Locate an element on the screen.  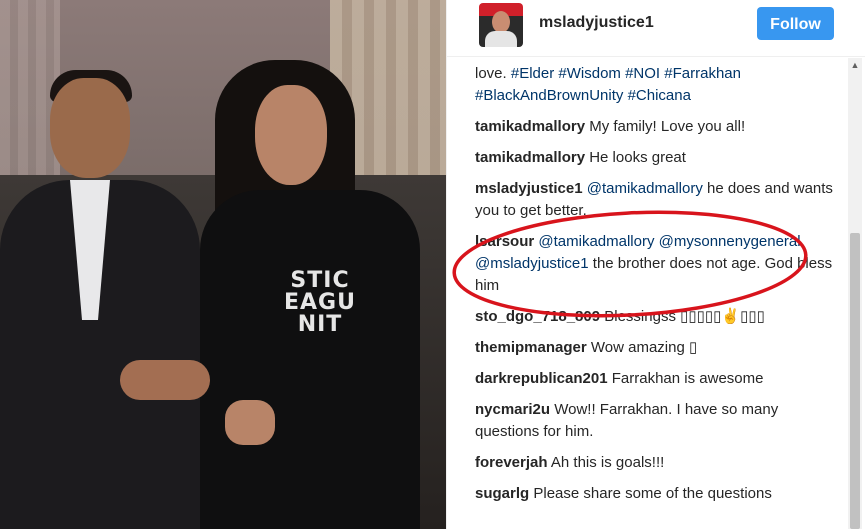
comment: darkrepublican201 Farrakhan is awesome is located at coordinates (660, 379).